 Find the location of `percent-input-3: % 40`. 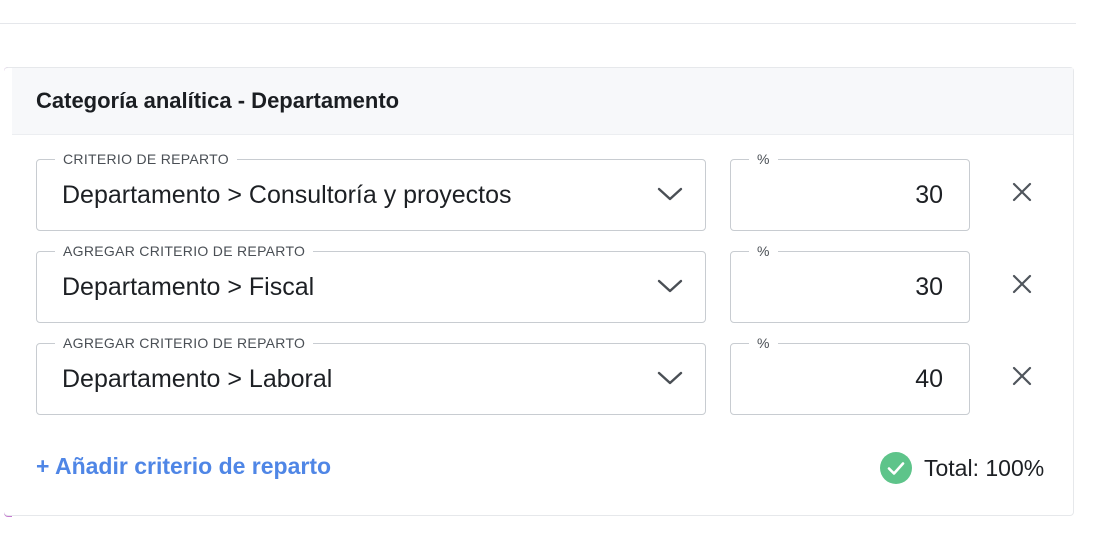

percent-input-3: % 40 is located at coordinates (850, 374).